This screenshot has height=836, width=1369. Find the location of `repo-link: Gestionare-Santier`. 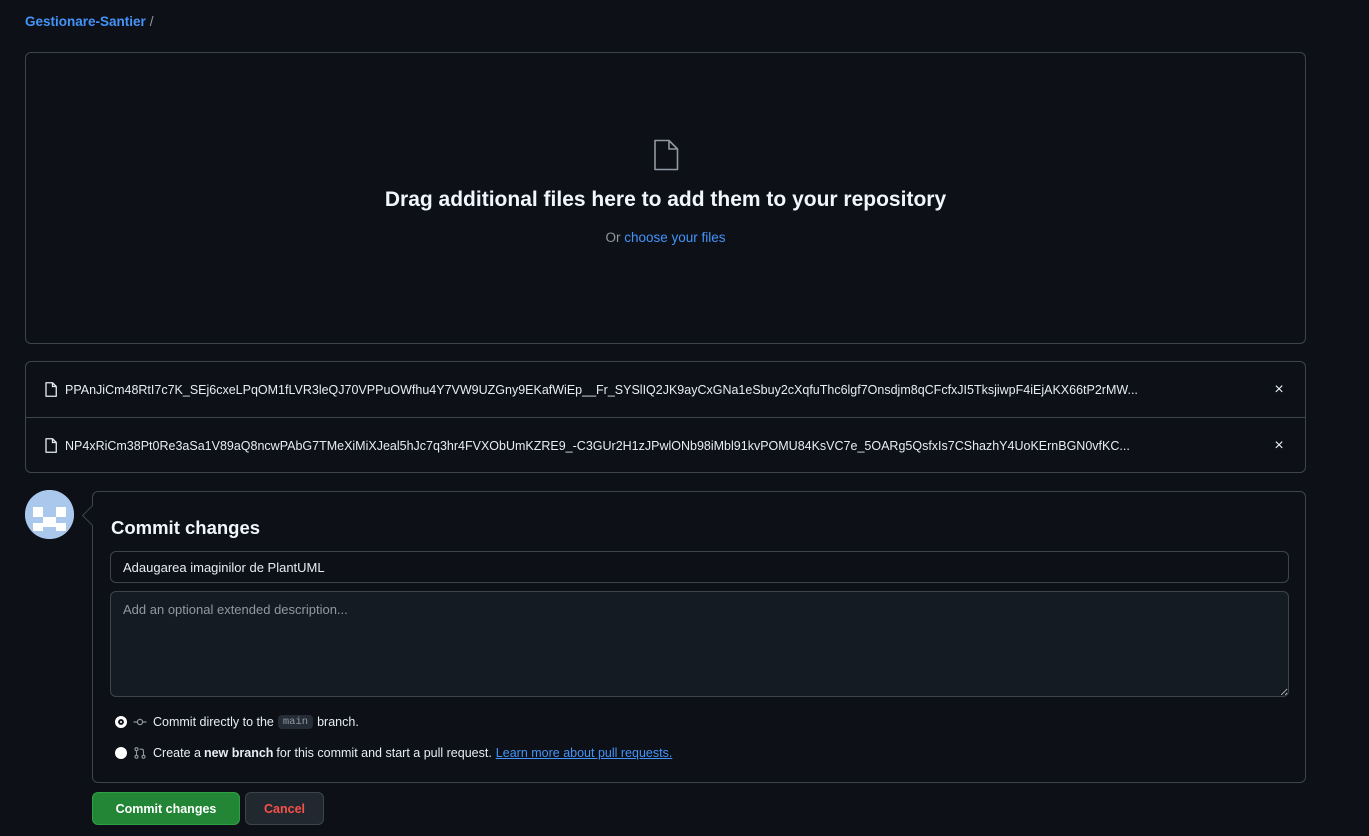

repo-link: Gestionare-Santier is located at coordinates (85, 21).